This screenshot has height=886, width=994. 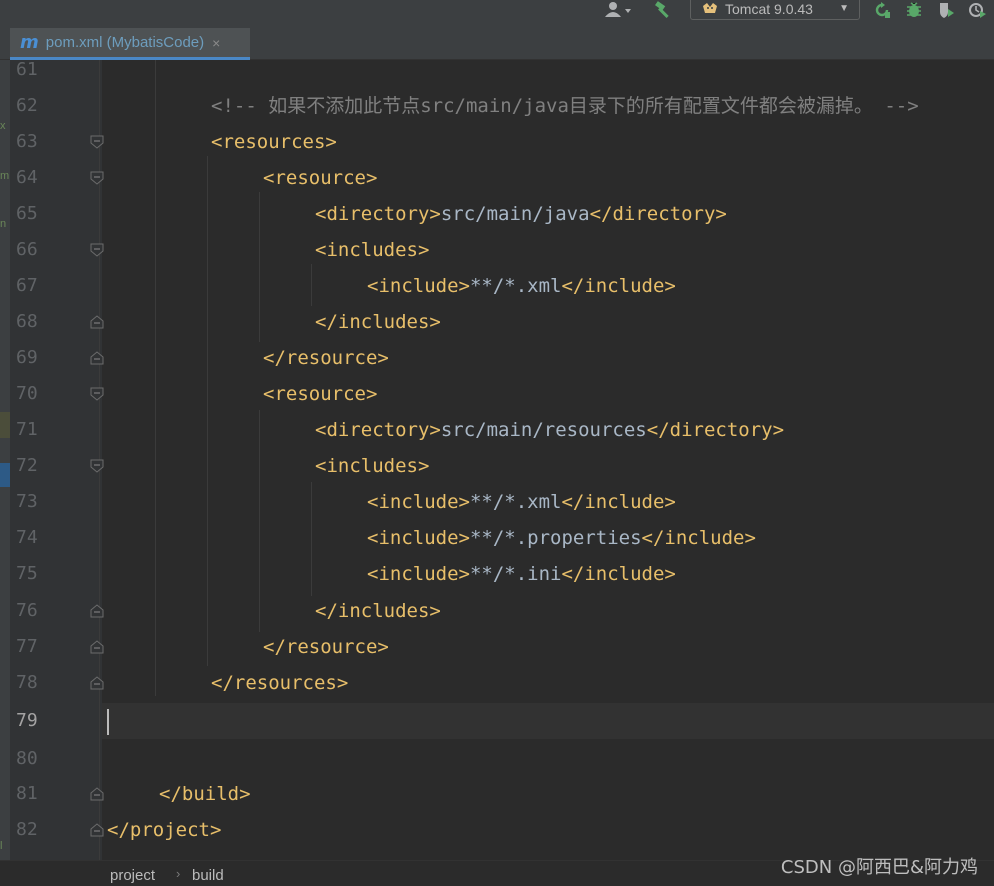 I want to click on code-line: 77 </resource>, so click(x=502, y=647).